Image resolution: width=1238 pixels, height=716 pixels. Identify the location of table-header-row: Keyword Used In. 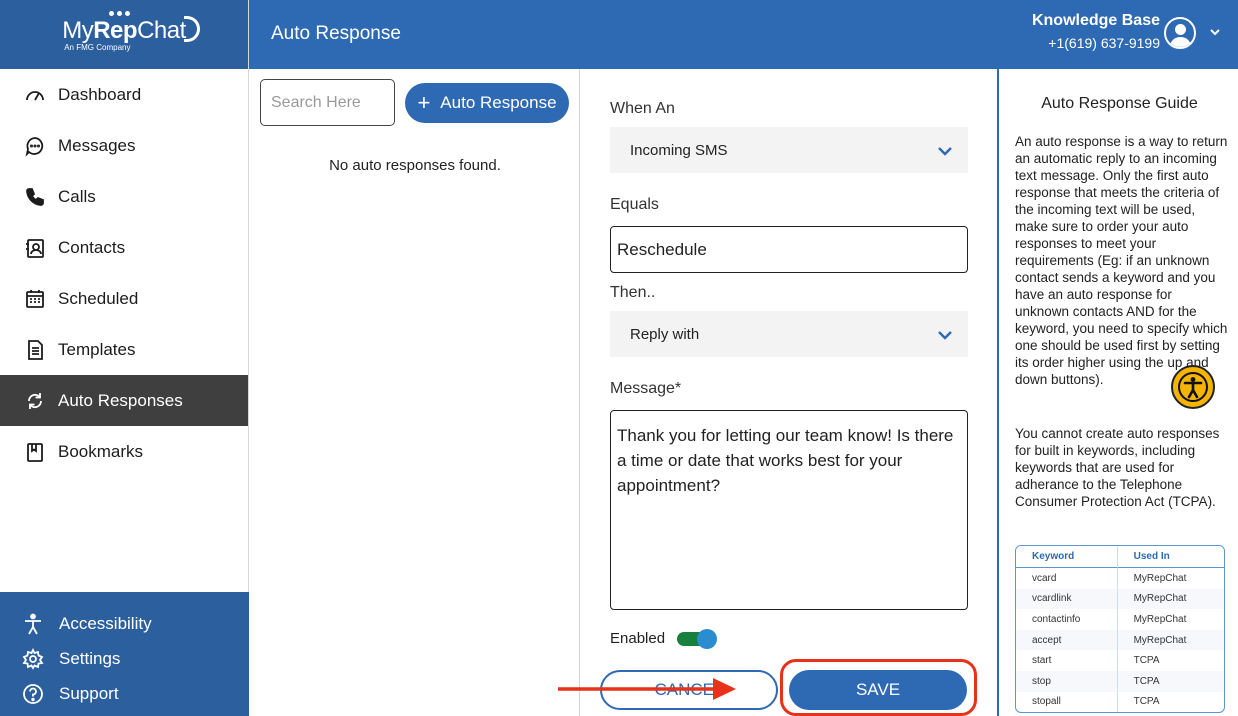
(1120, 557).